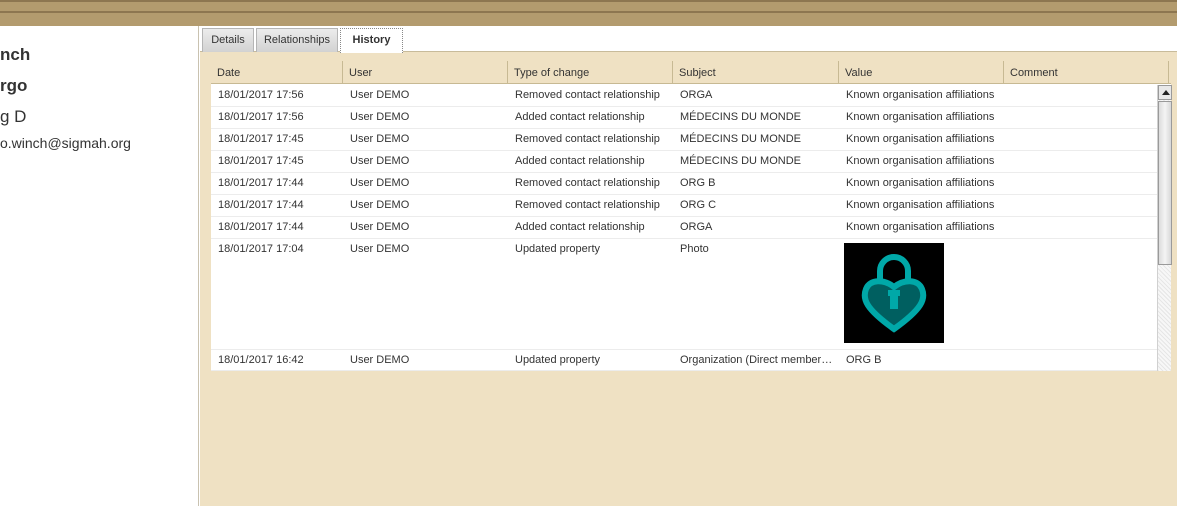  What do you see at coordinates (590, 72) in the screenshot?
I see `column-header-type: Type of change` at bounding box center [590, 72].